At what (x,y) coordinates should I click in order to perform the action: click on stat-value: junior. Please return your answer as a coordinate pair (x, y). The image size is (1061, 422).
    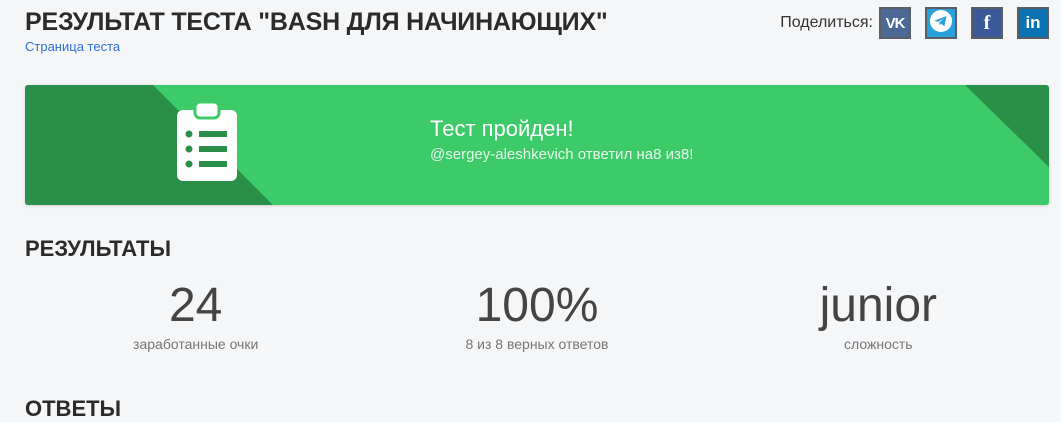
    Looking at the image, I should click on (878, 305).